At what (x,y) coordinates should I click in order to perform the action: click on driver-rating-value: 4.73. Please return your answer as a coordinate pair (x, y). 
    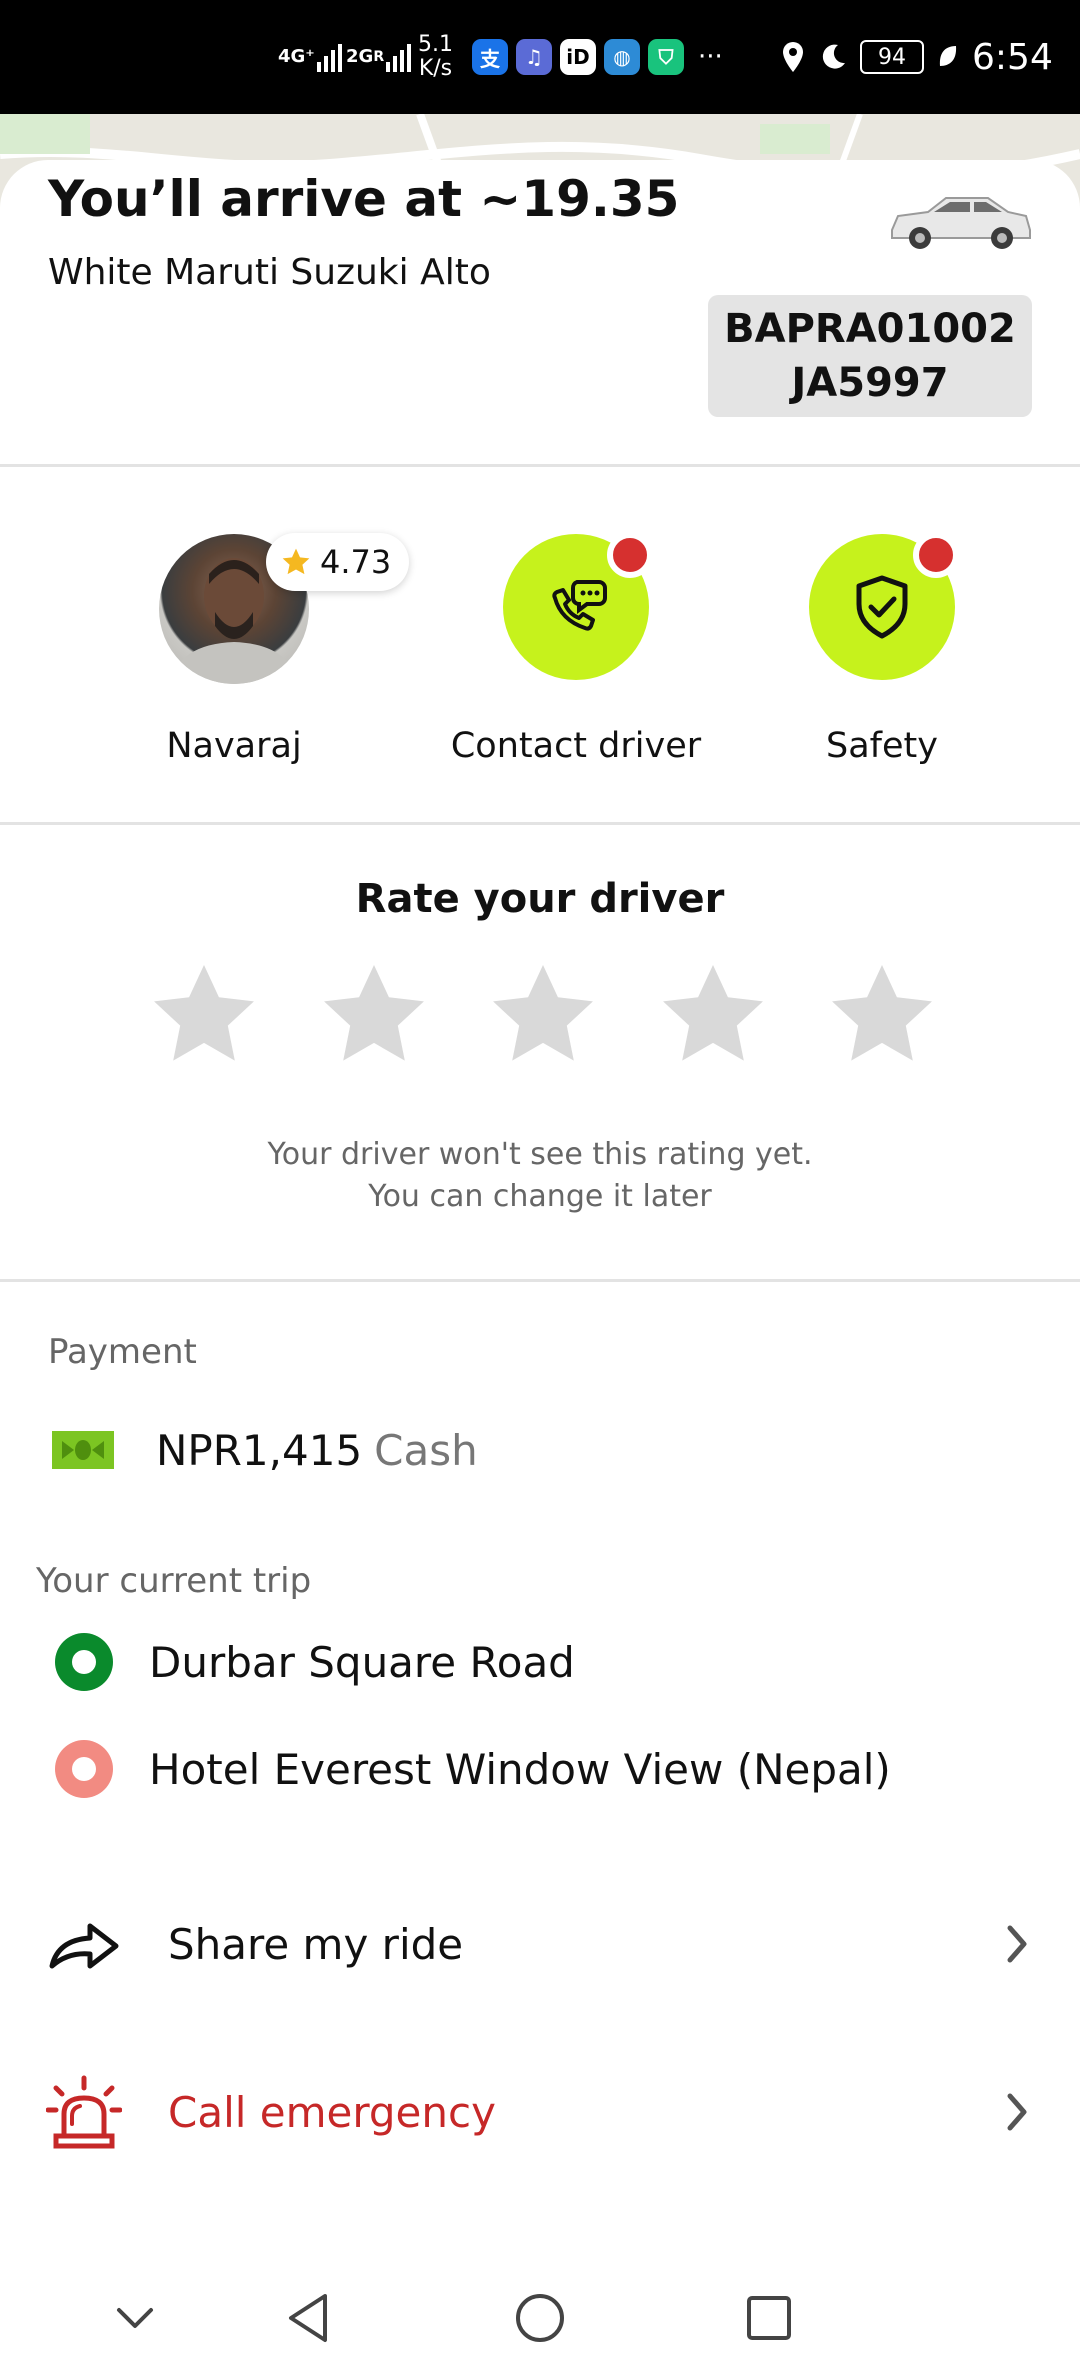
    Looking at the image, I should click on (356, 562).